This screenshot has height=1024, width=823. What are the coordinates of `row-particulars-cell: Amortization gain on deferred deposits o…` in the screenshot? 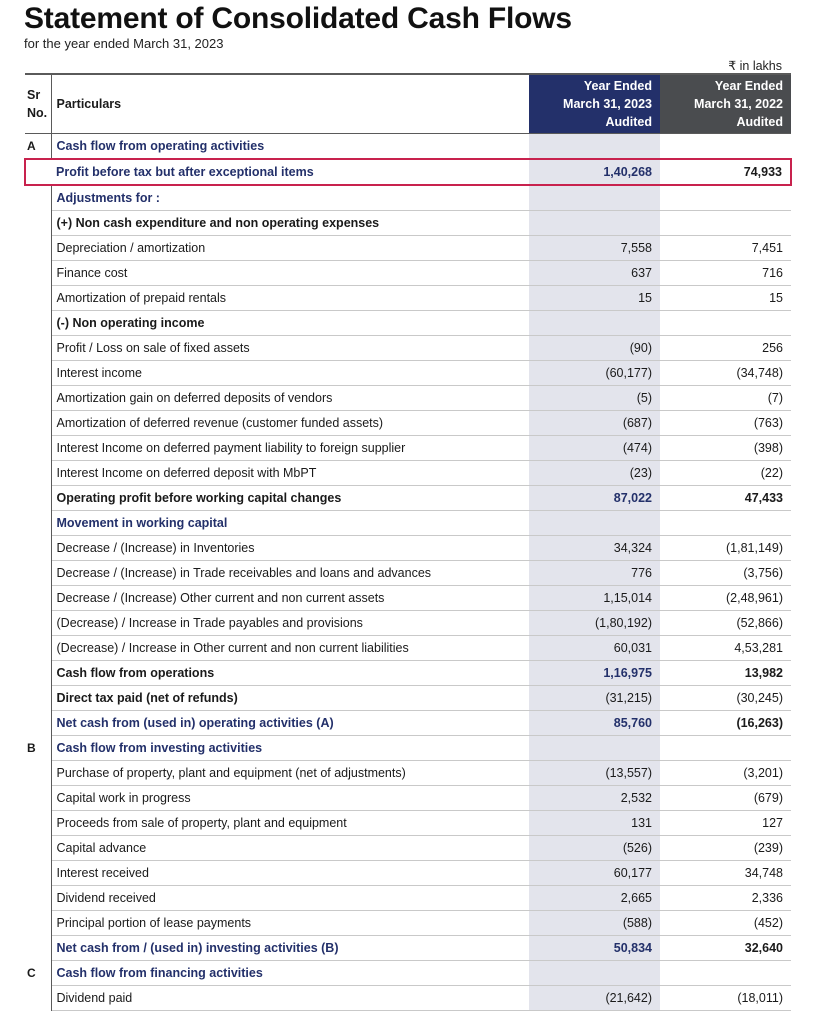 It's located at (290, 398).